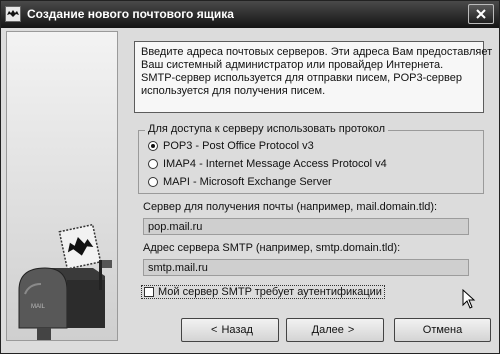  I want to click on radio-pop3: POP3 - Post Office Protocol v3, so click(231, 146).